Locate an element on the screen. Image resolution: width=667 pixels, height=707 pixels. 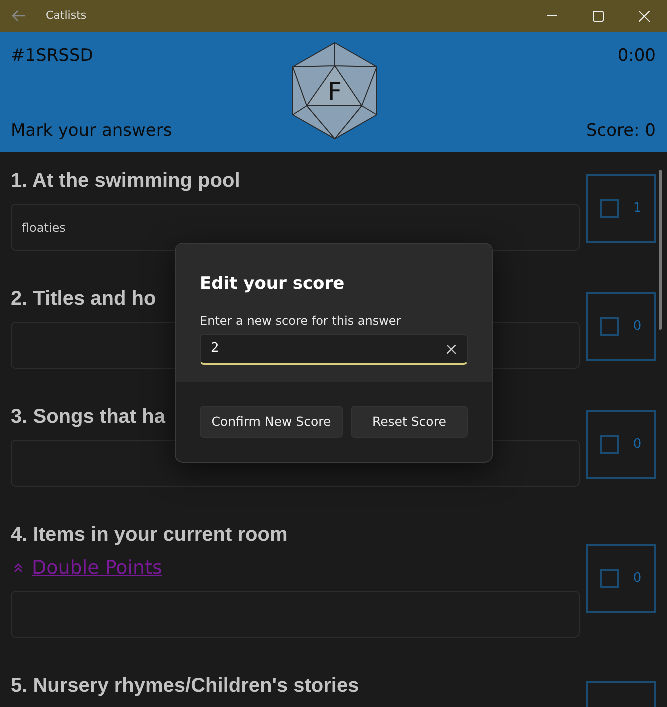
dialog-title: Edit your score is located at coordinates (273, 284).